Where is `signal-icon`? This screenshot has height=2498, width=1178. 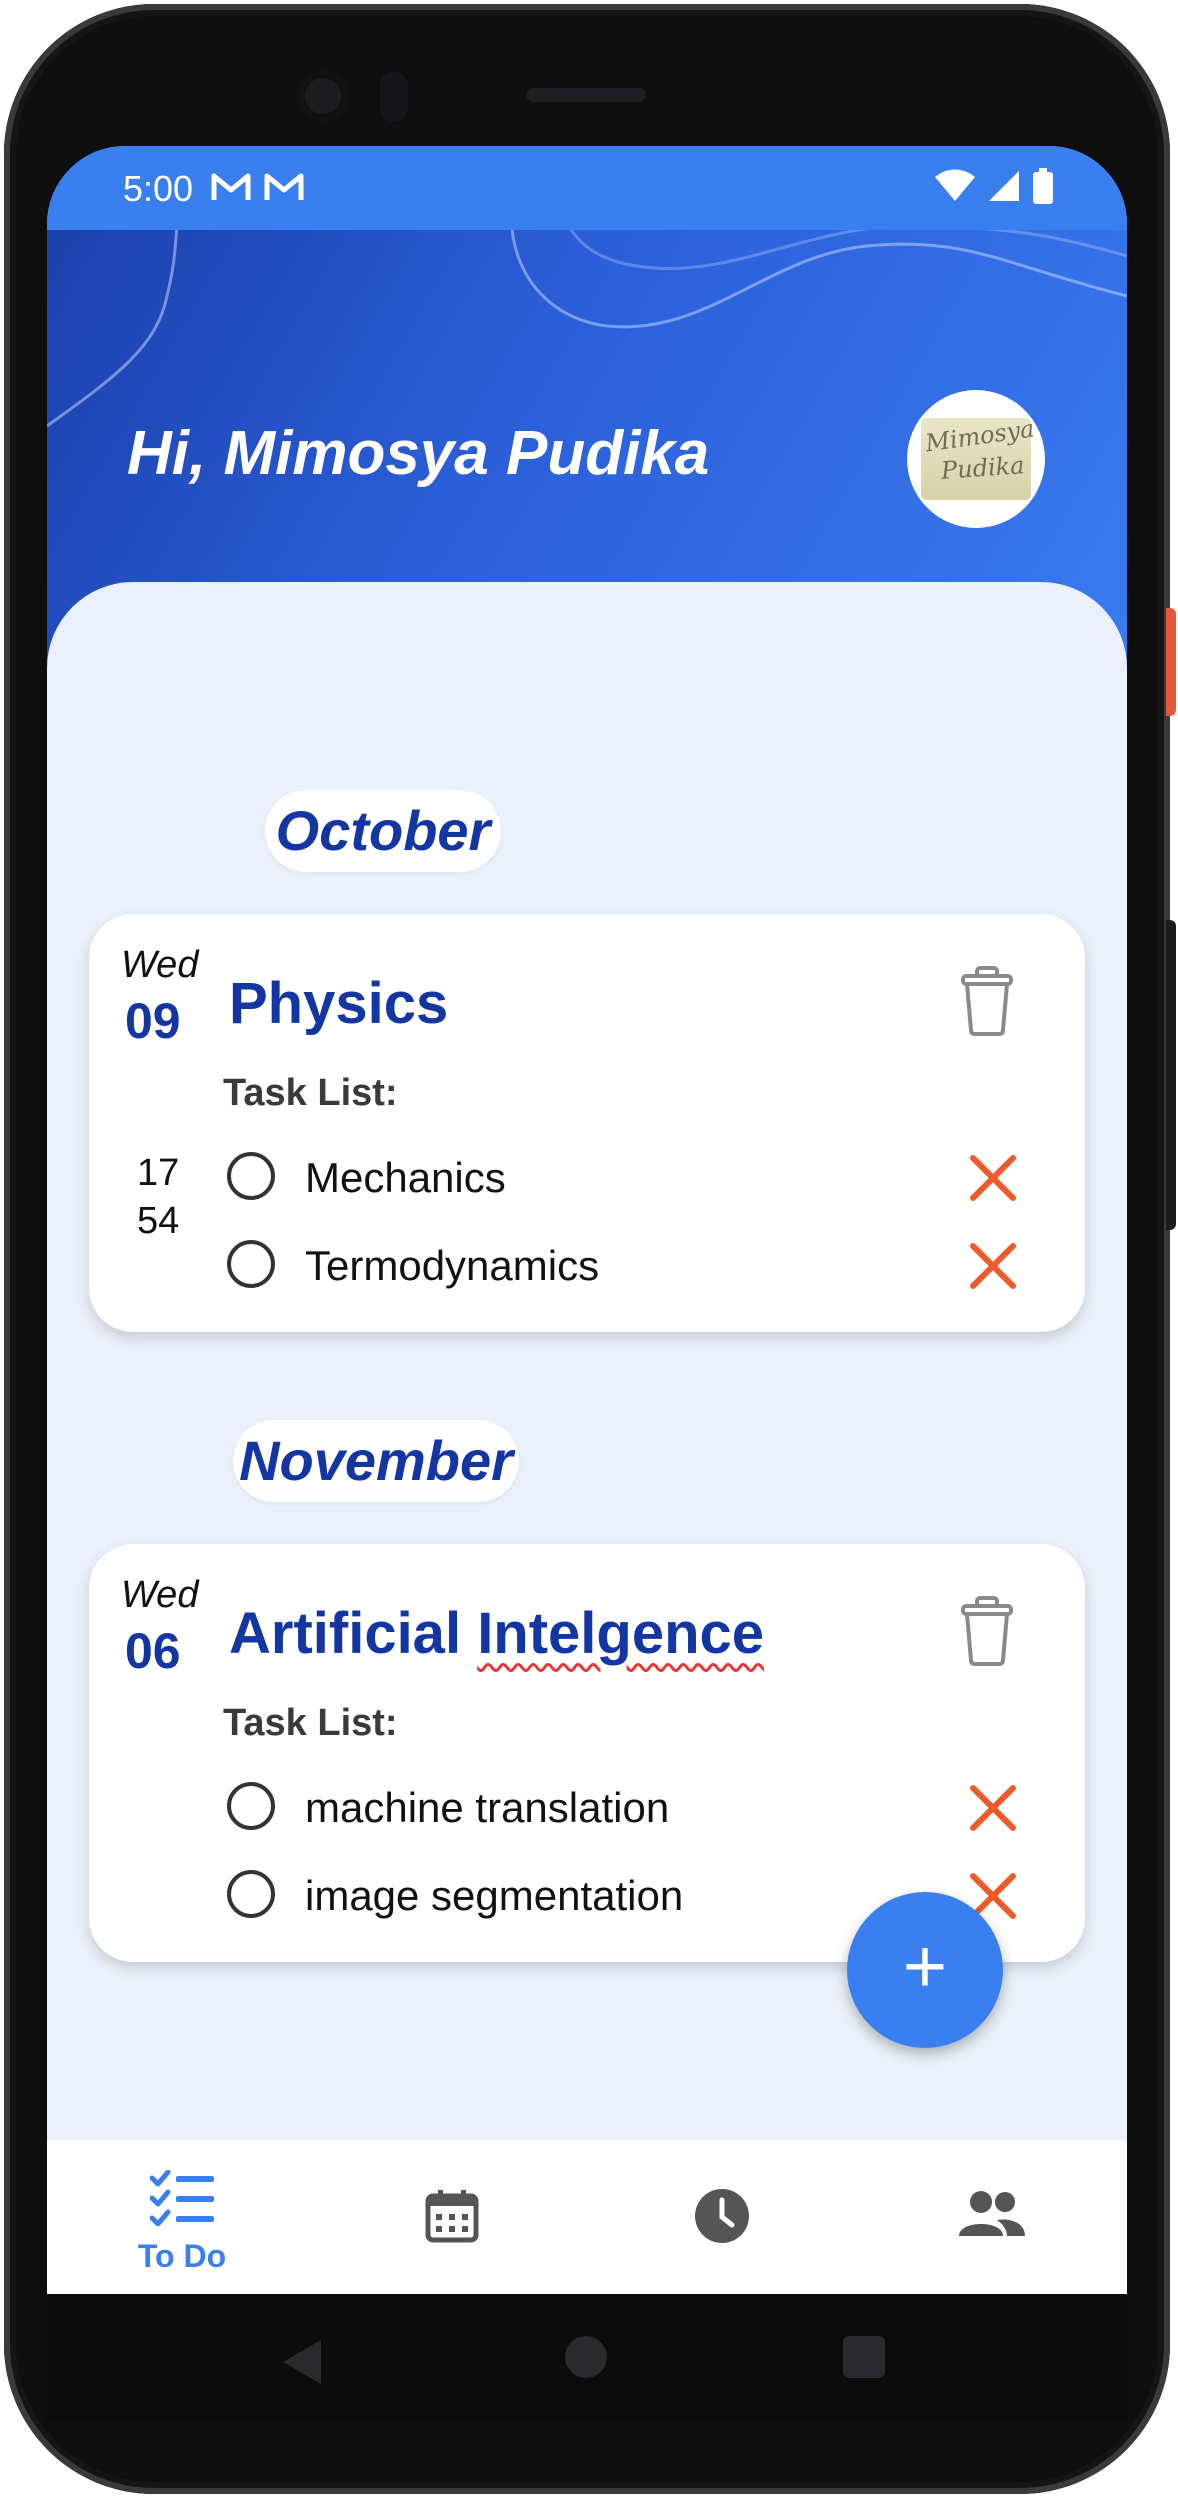 signal-icon is located at coordinates (1004, 186).